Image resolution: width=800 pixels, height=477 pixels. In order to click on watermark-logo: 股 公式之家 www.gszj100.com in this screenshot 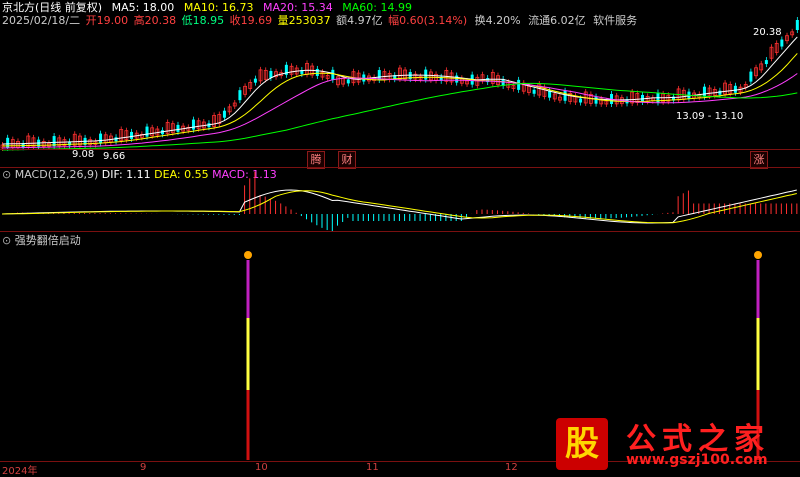, I will do `click(676, 443)`.